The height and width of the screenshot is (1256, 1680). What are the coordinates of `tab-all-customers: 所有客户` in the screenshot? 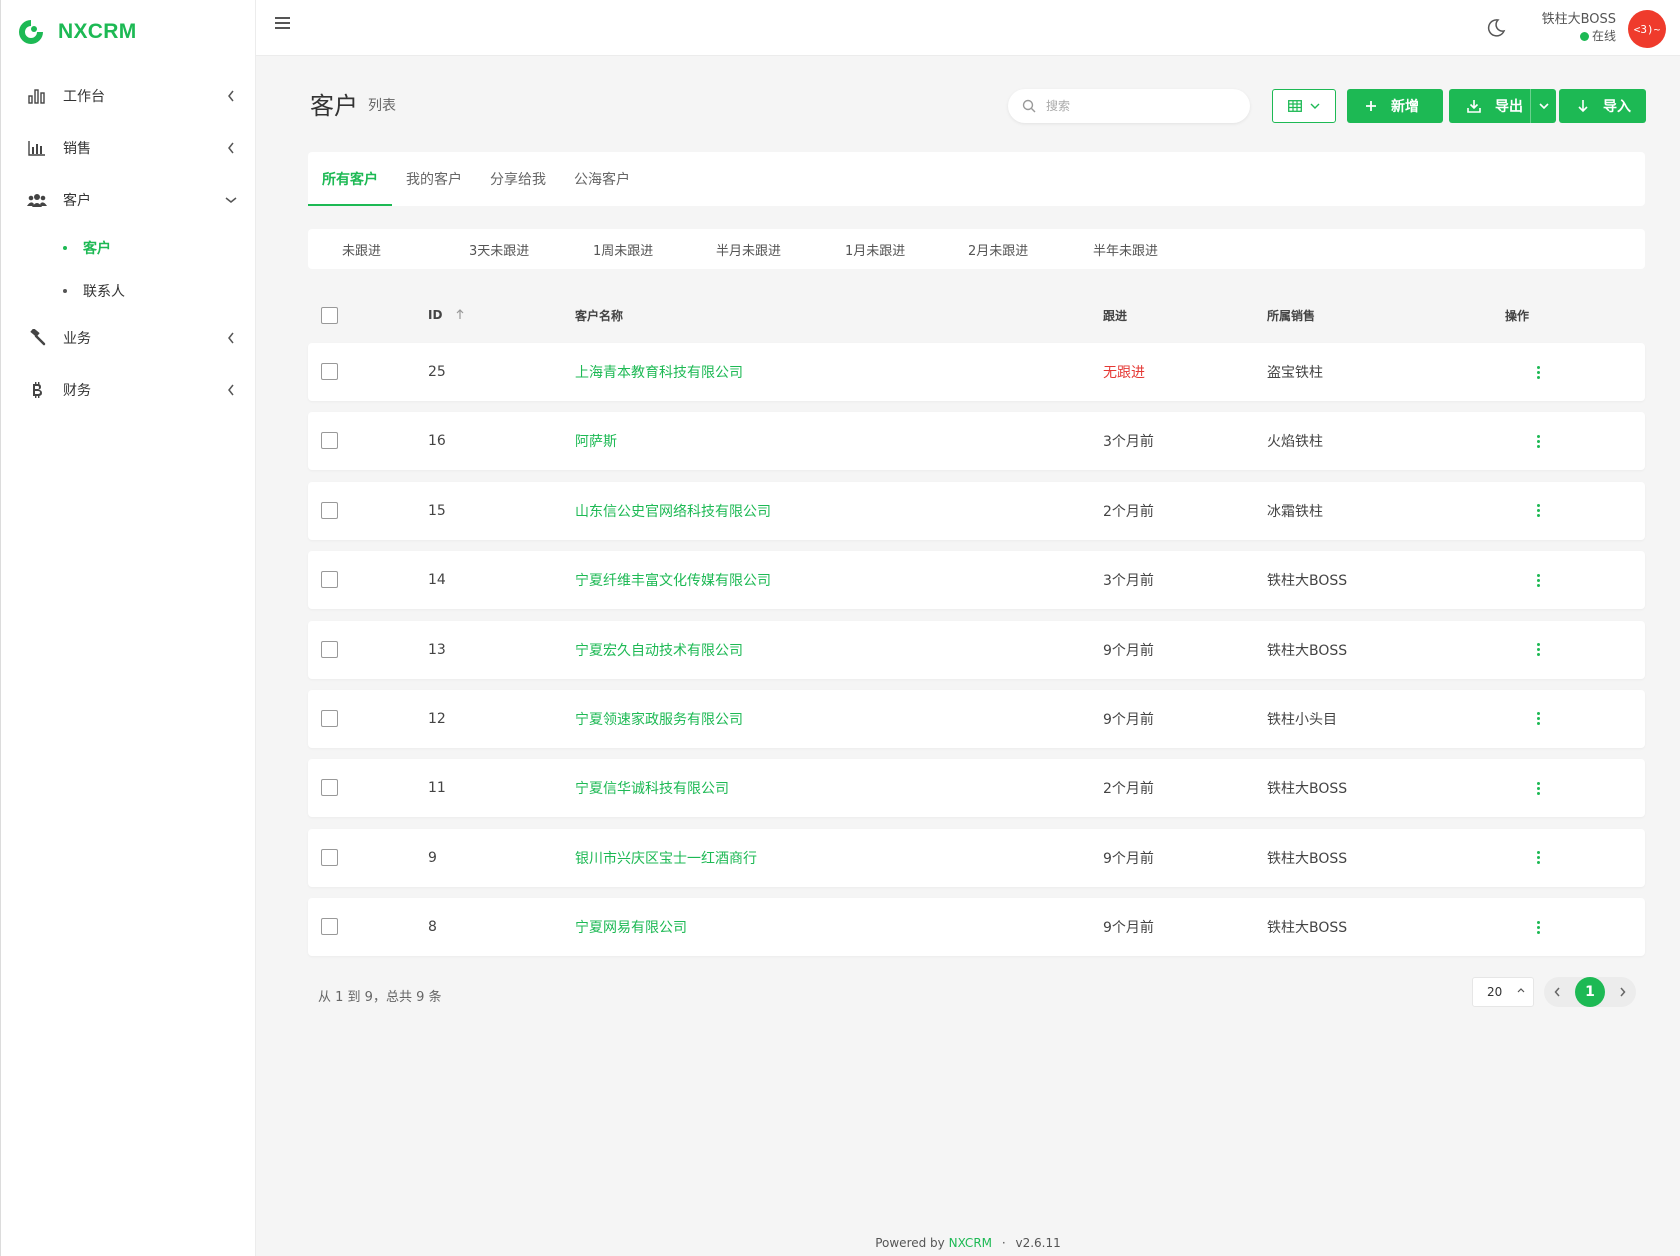 It's located at (350, 179).